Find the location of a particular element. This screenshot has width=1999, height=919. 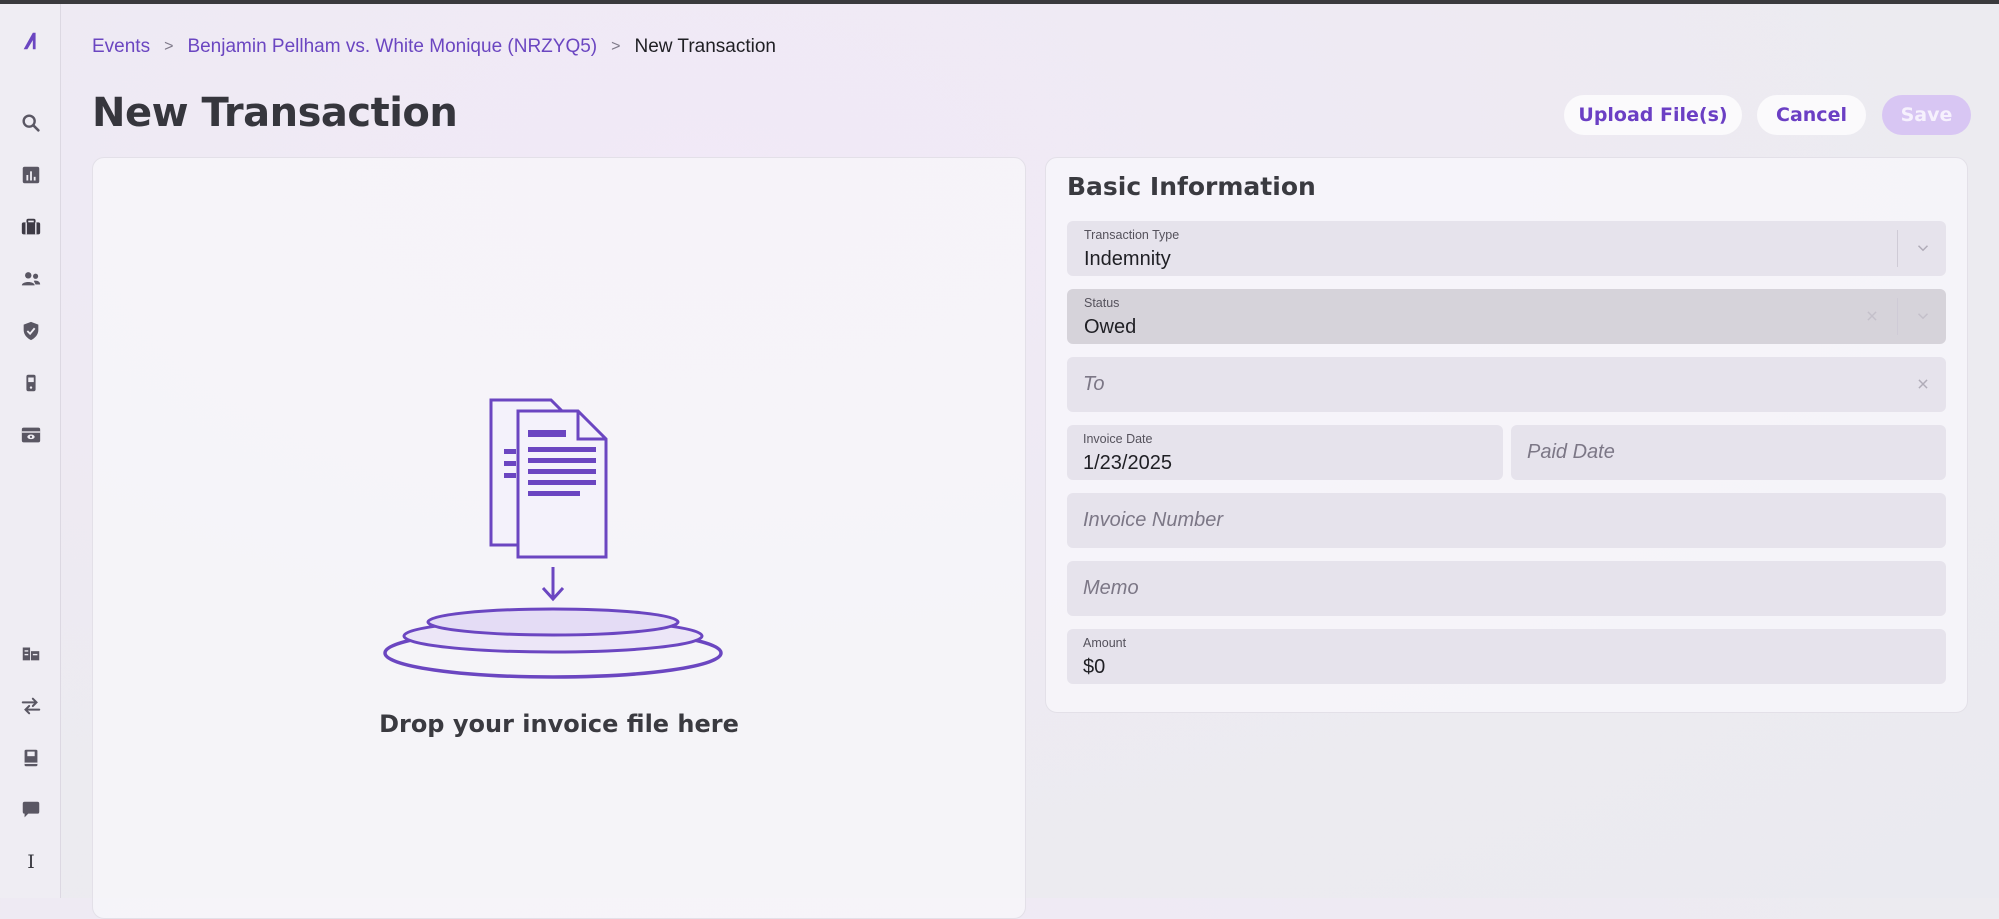

transfer-icon is located at coordinates (31, 706).